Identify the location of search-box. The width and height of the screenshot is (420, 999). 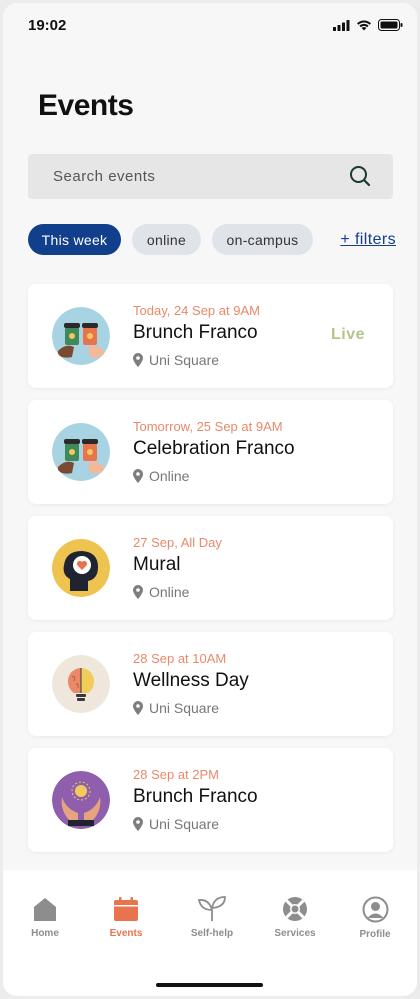
(210, 176).